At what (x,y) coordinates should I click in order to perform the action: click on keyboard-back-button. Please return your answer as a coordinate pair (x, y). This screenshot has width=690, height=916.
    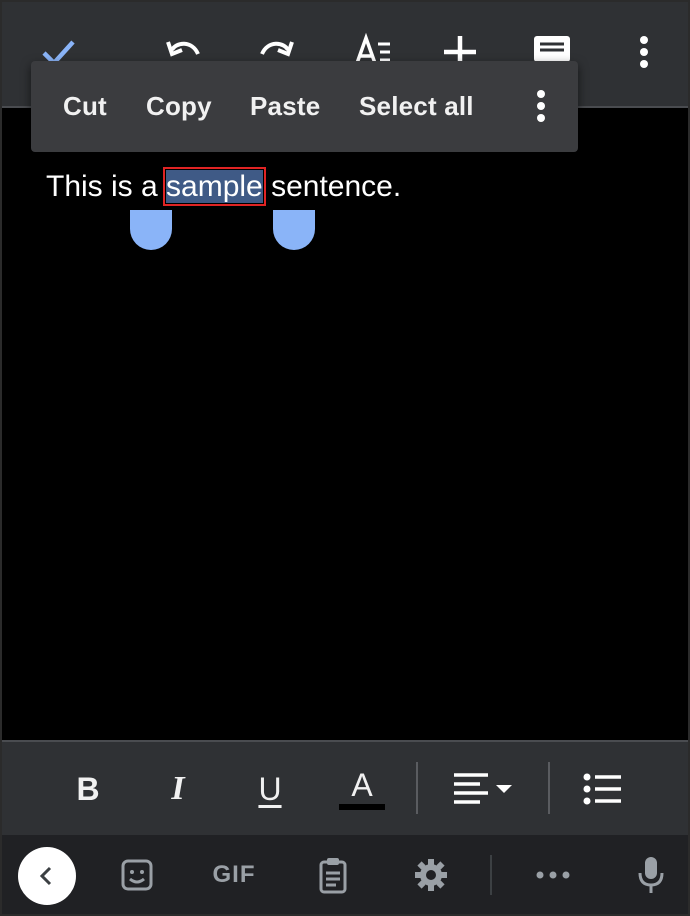
    Looking at the image, I should click on (47, 876).